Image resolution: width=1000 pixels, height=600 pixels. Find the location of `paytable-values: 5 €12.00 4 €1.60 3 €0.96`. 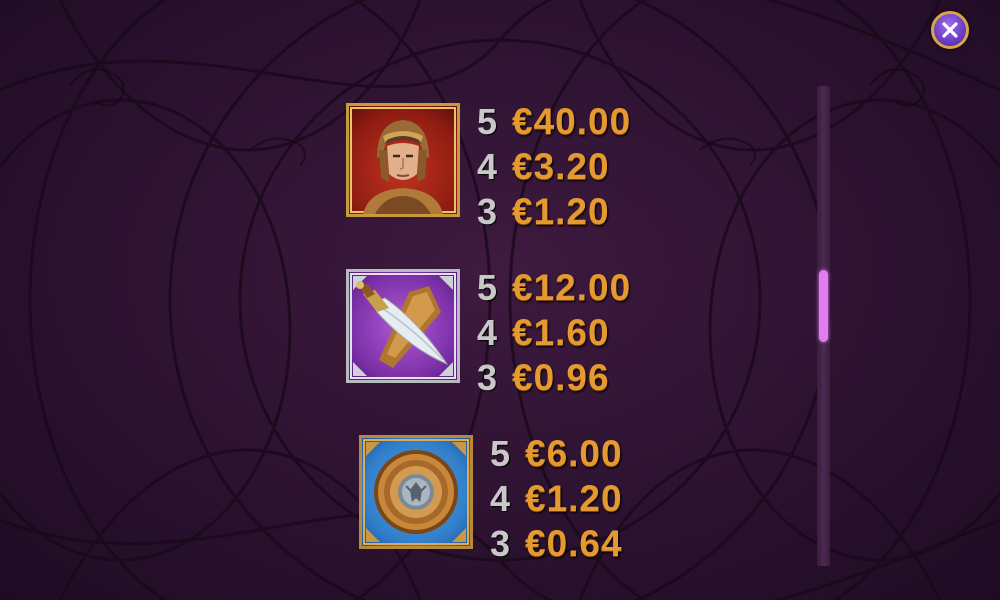

paytable-values: 5 €12.00 4 €1.60 3 €0.96 is located at coordinates (551, 332).